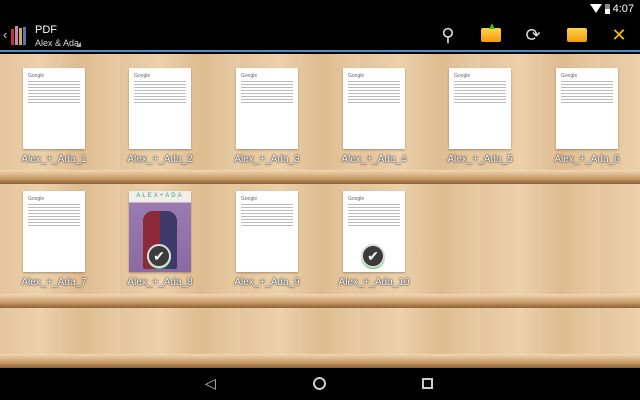 Image resolution: width=640 pixels, height=400 pixels. I want to click on book-label: Alex_+_Ada_9, so click(267, 282).